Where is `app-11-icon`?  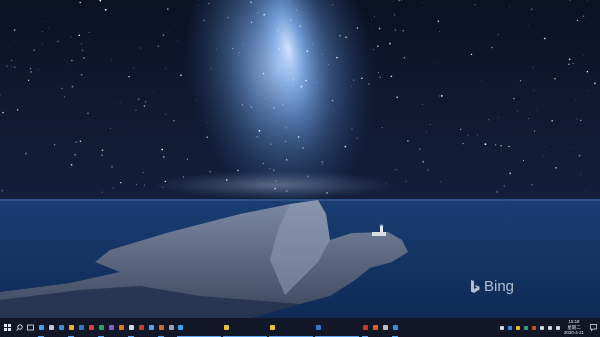
app-11-icon is located at coordinates (141, 327).